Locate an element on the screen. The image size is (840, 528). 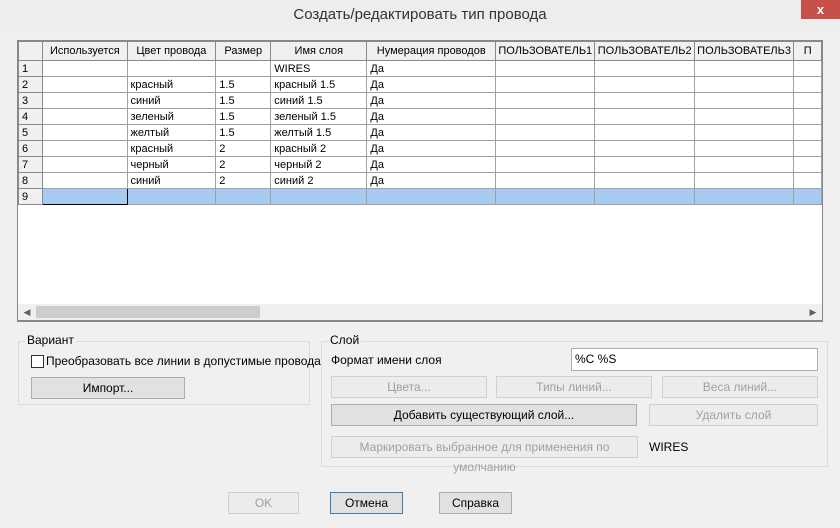
horizontal-scrollbar: ◀ ▶ is located at coordinates (420, 312).